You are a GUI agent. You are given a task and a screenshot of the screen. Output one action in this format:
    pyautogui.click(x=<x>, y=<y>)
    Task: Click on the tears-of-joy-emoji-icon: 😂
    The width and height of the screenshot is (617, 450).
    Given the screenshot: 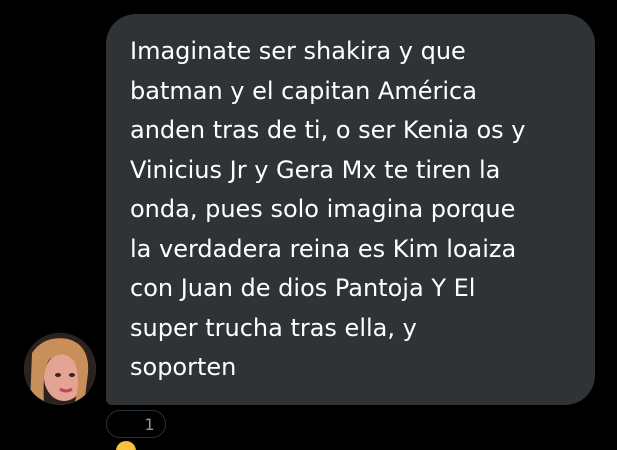 What is the action you would take?
    pyautogui.click(x=127, y=424)
    